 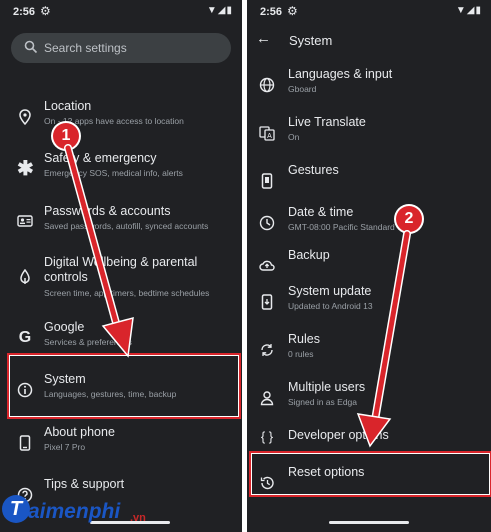 I want to click on globe-icon, so click(x=267, y=85).